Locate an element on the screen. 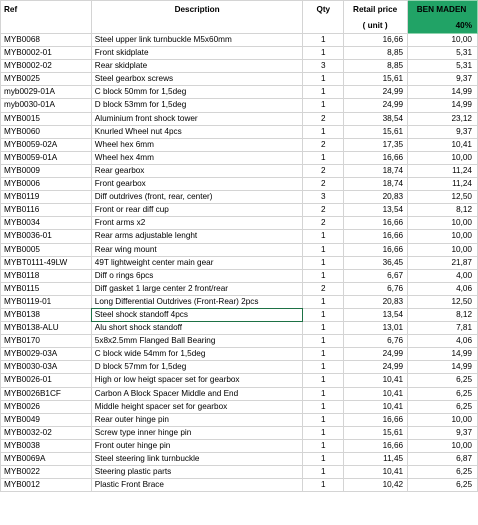 The height and width of the screenshot is (525, 478). header-retail-price: Retail price is located at coordinates (376, 9).